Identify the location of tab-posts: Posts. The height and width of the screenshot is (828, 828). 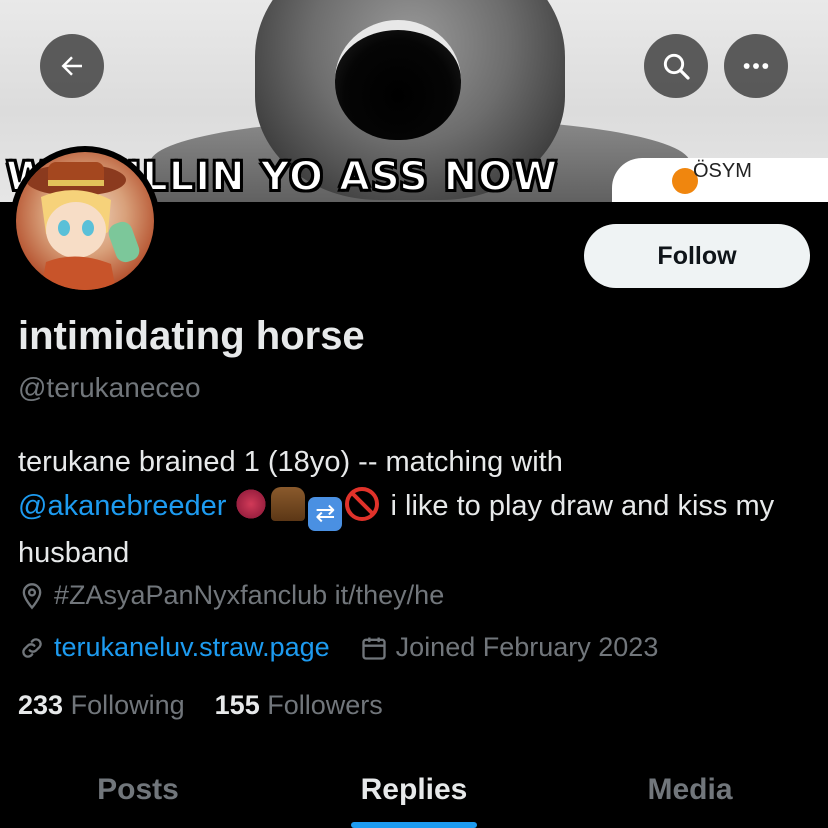
(138, 790).